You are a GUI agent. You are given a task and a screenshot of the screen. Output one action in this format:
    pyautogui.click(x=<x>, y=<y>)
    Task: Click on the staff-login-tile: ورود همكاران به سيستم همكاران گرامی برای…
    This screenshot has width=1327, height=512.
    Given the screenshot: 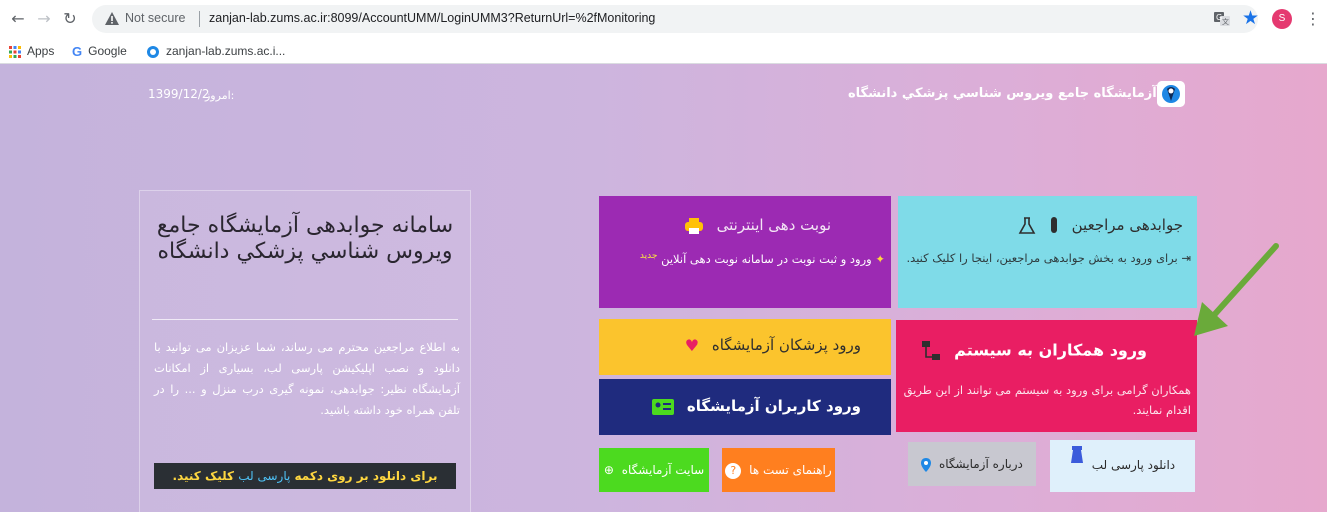 What is the action you would take?
    pyautogui.click(x=1046, y=376)
    